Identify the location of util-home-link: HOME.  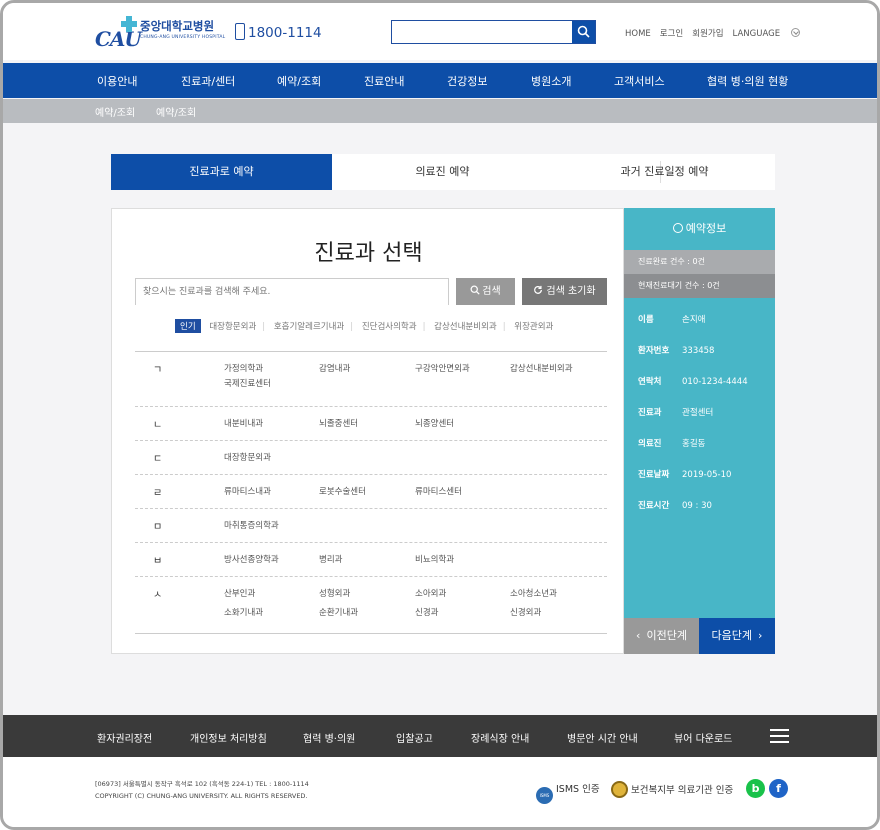
(638, 34).